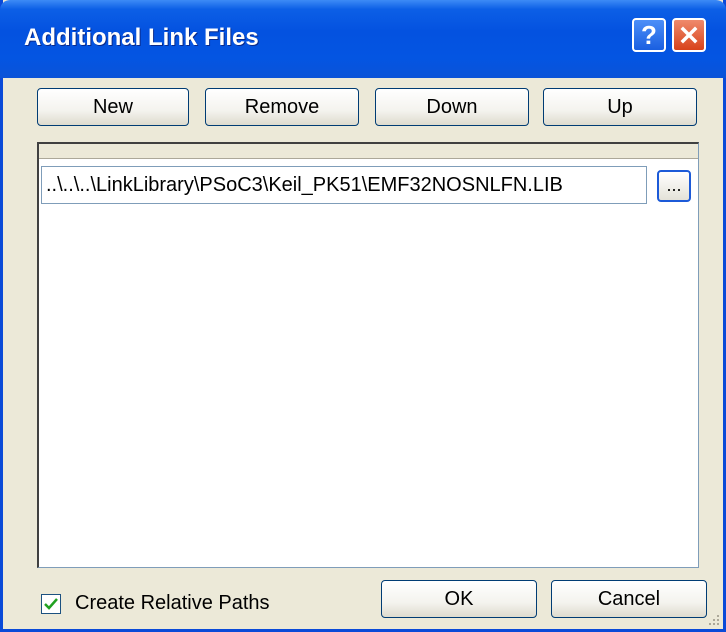  Describe the element at coordinates (368, 151) in the screenshot. I see `list-header` at that location.